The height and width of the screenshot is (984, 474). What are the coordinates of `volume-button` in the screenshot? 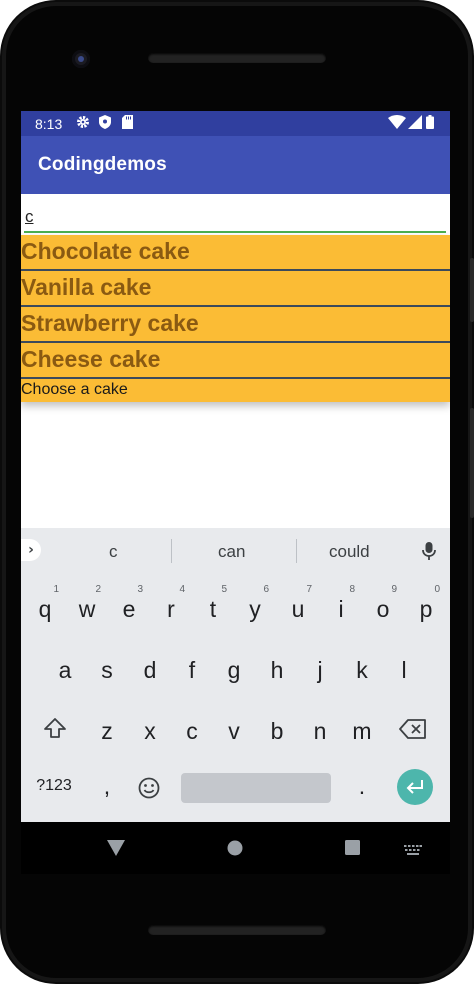 It's located at (472, 463).